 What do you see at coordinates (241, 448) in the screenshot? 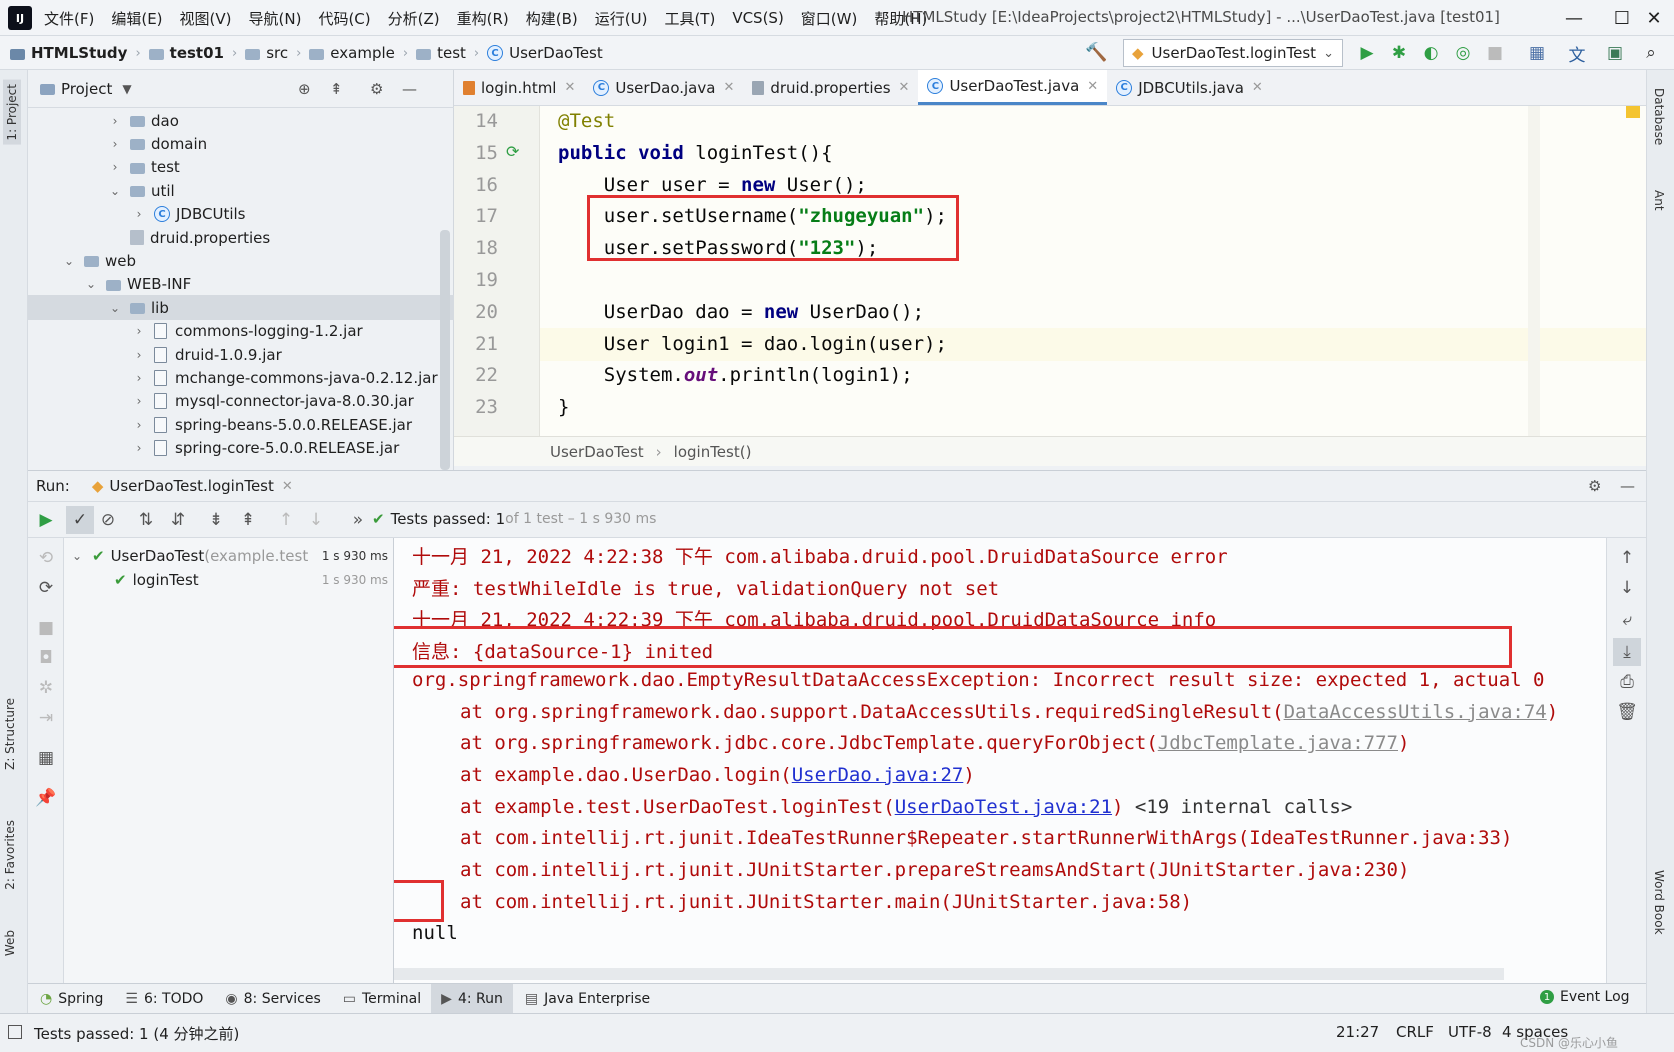
I see `tree-item: › spring-core-5.0.0.RELEASE.jar` at bounding box center [241, 448].